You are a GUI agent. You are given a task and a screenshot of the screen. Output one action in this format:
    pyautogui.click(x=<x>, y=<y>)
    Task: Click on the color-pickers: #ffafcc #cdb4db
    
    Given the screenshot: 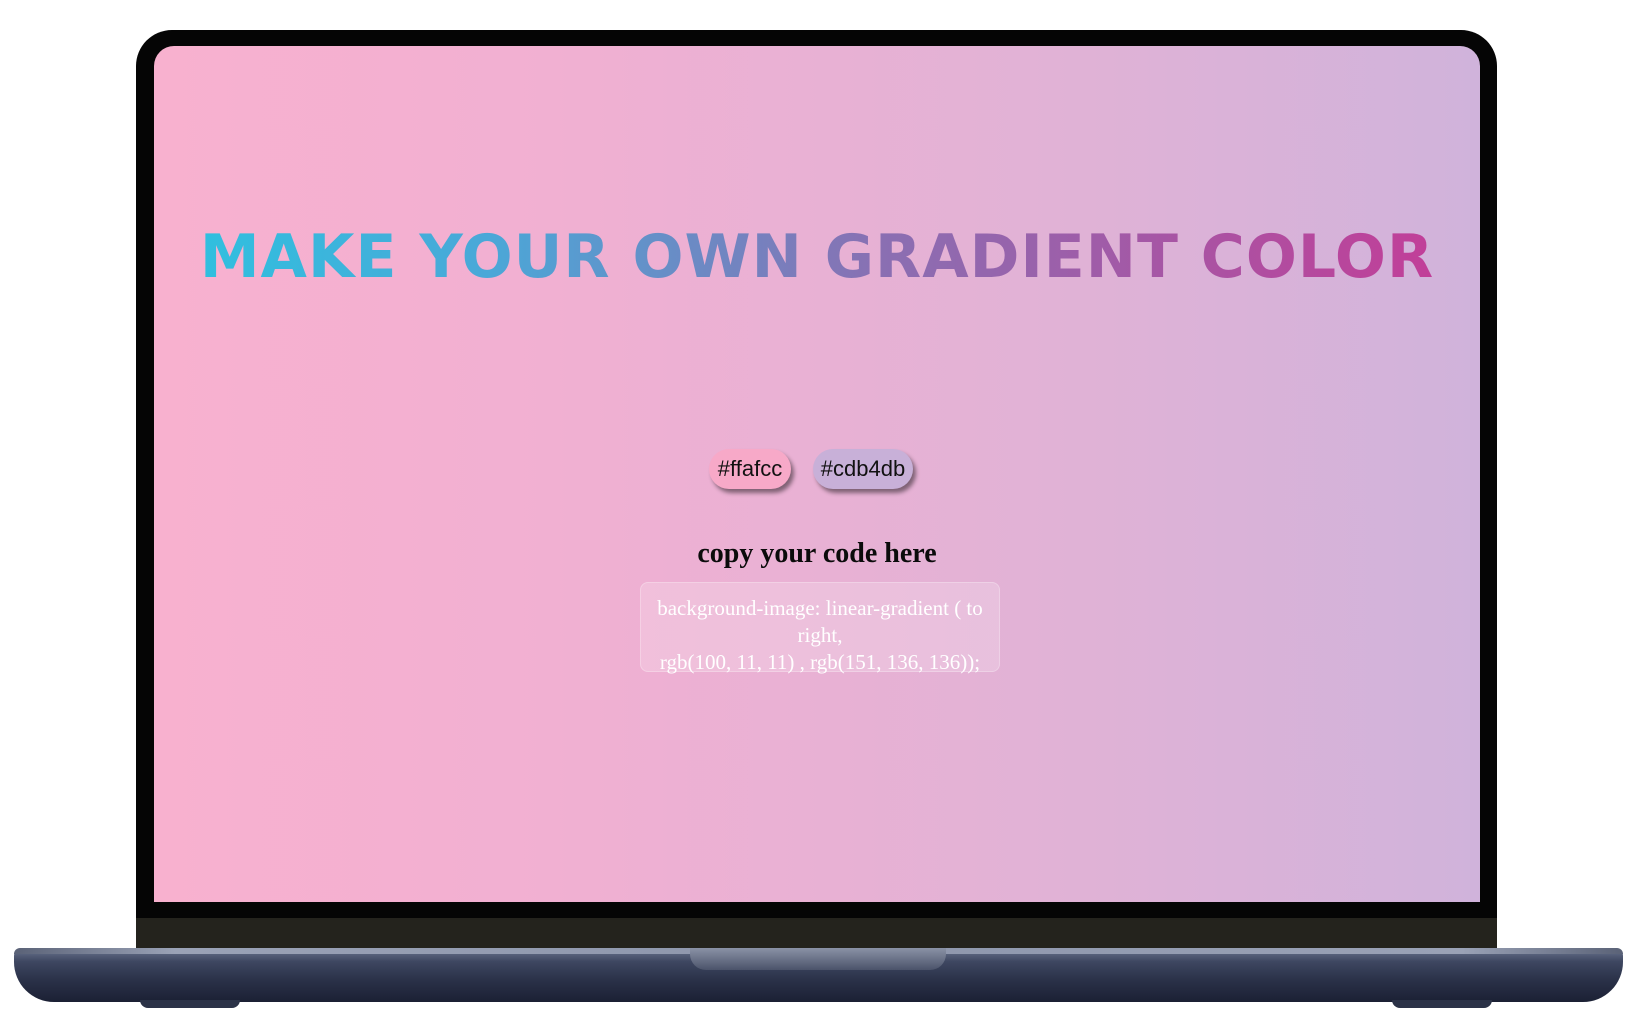 What is the action you would take?
    pyautogui.click(x=817, y=469)
    